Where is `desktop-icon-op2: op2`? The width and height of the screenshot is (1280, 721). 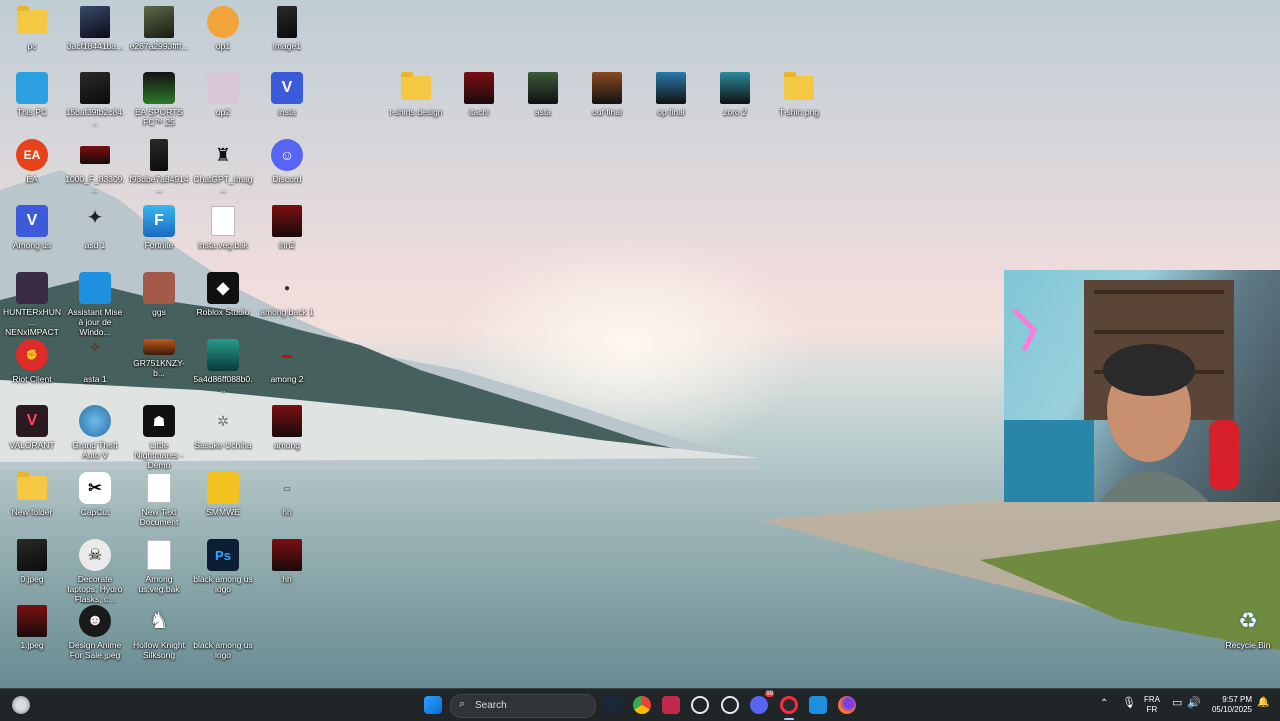
desktop-icon-op2: op2 is located at coordinates (223, 94).